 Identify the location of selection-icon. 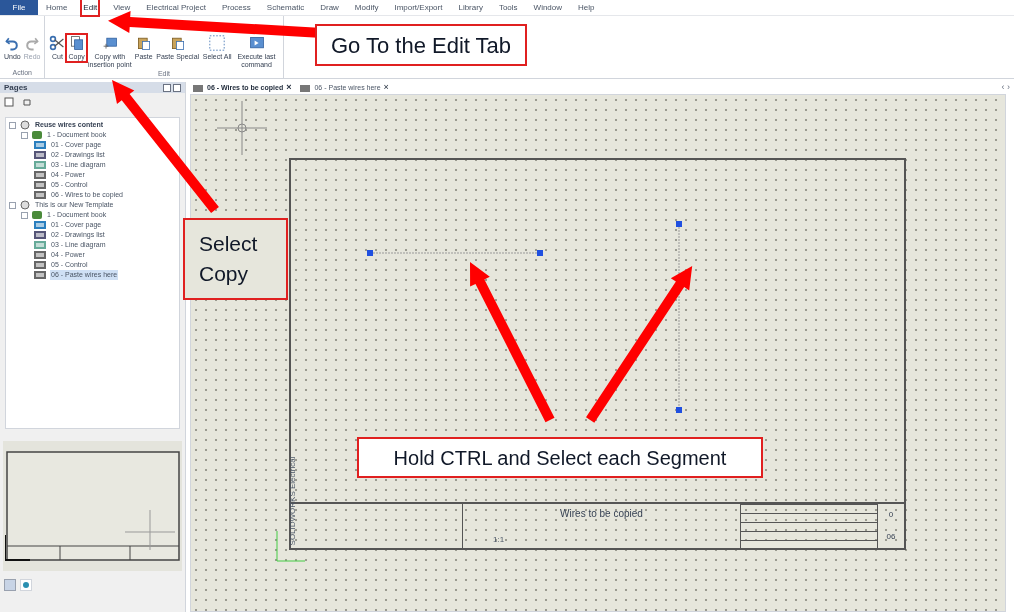
(217, 43).